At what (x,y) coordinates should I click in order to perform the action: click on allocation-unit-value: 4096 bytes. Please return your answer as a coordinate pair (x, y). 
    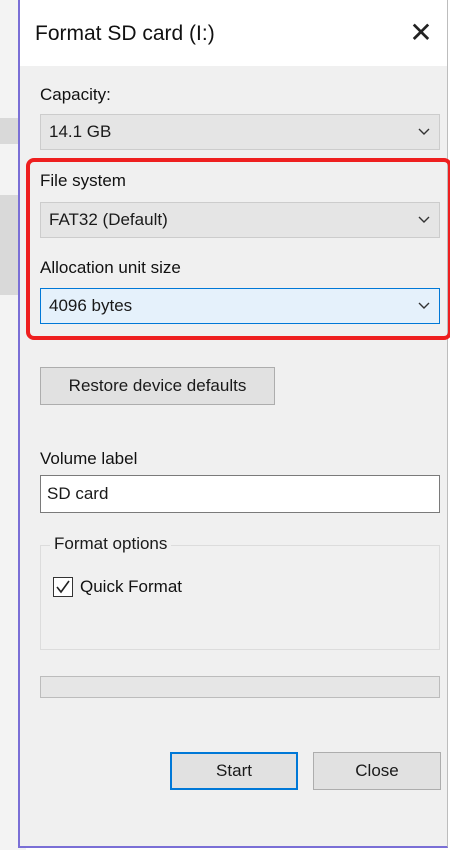
    Looking at the image, I should click on (91, 305).